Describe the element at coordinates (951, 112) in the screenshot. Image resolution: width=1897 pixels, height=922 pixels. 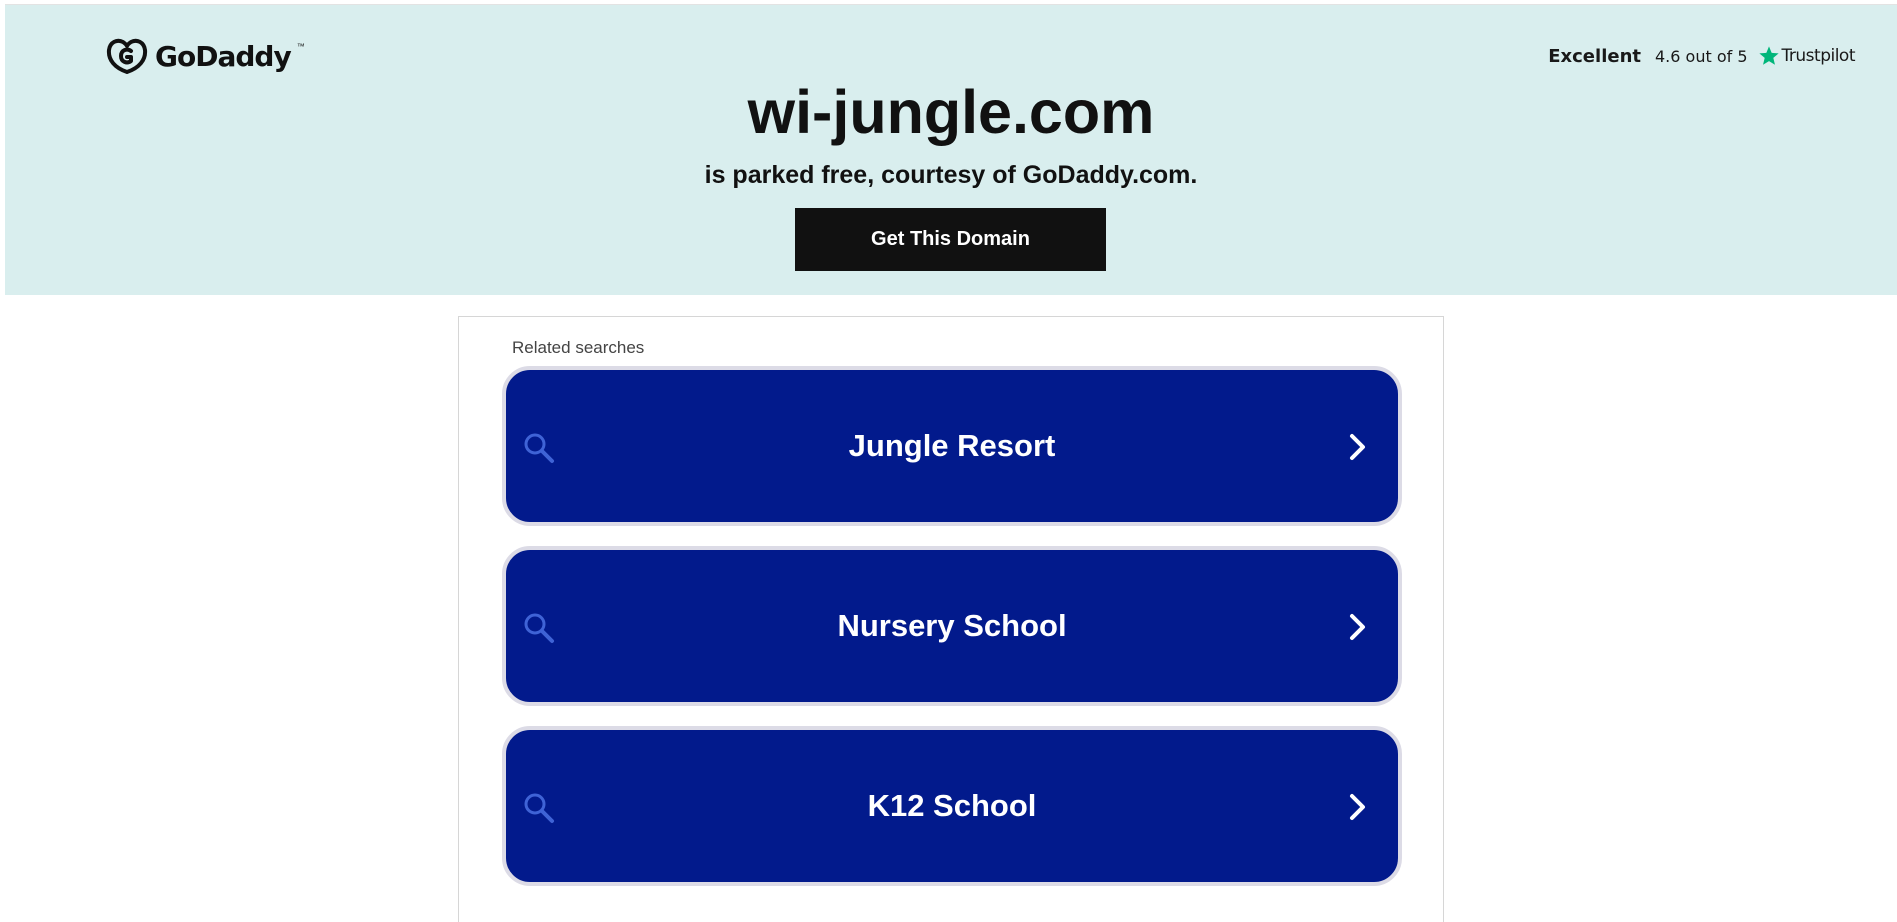
I see `domain-title: wi-jungle.com` at that location.